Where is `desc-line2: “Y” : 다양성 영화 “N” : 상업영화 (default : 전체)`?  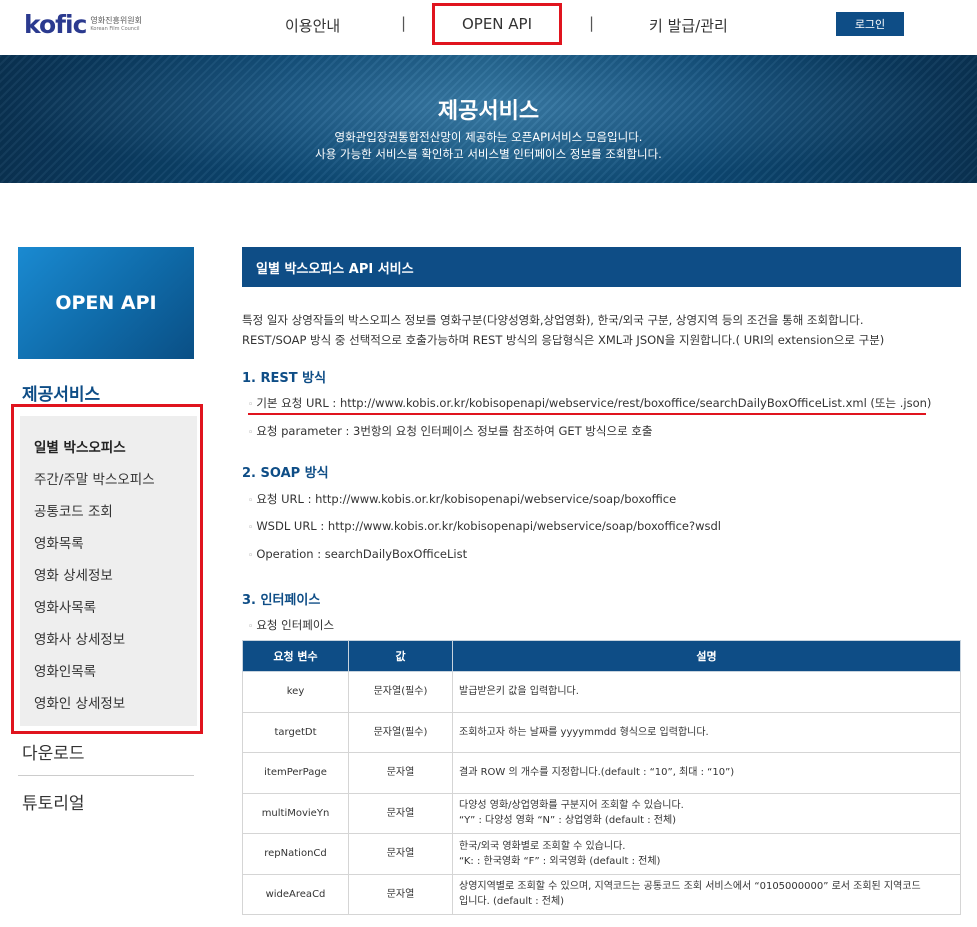 desc-line2: “Y” : 다양성 영화 “N” : 상업영화 (default : 전체) is located at coordinates (568, 821).